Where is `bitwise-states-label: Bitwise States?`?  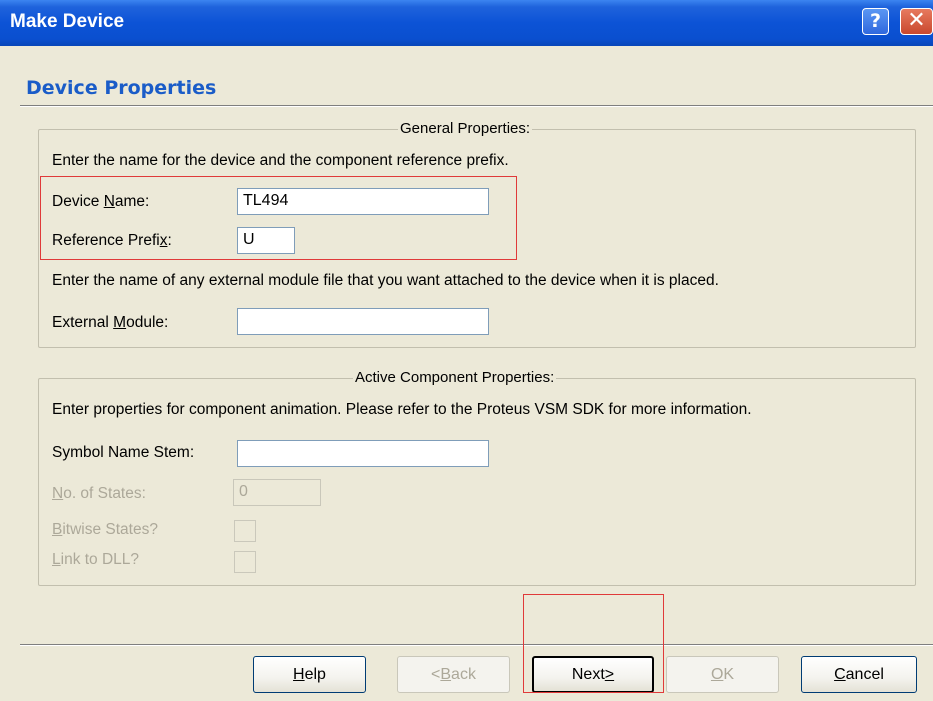 bitwise-states-label: Bitwise States? is located at coordinates (105, 529).